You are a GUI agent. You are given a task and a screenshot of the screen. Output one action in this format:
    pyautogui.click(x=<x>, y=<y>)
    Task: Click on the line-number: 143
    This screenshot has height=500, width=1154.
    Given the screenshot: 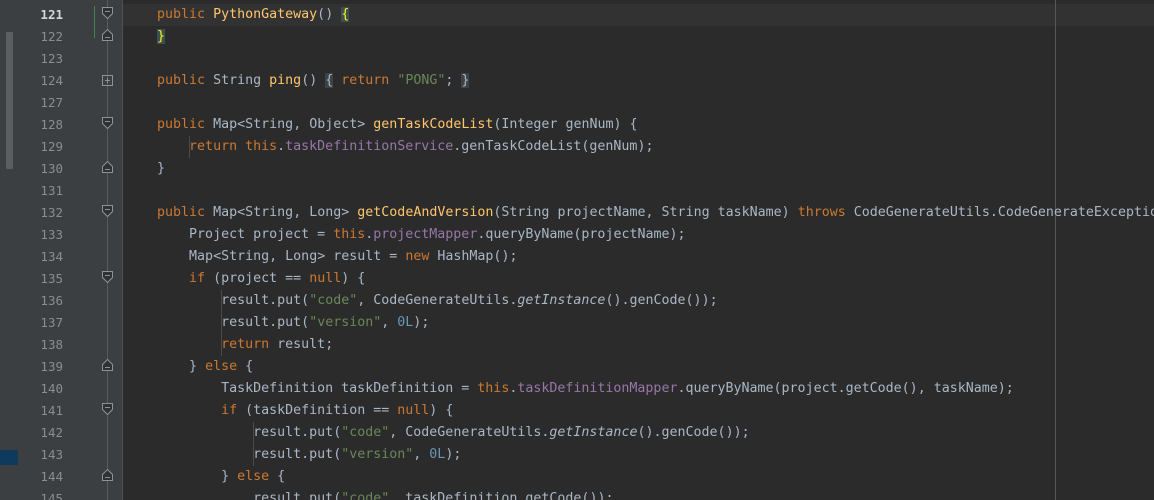 What is the action you would take?
    pyautogui.click(x=51, y=454)
    